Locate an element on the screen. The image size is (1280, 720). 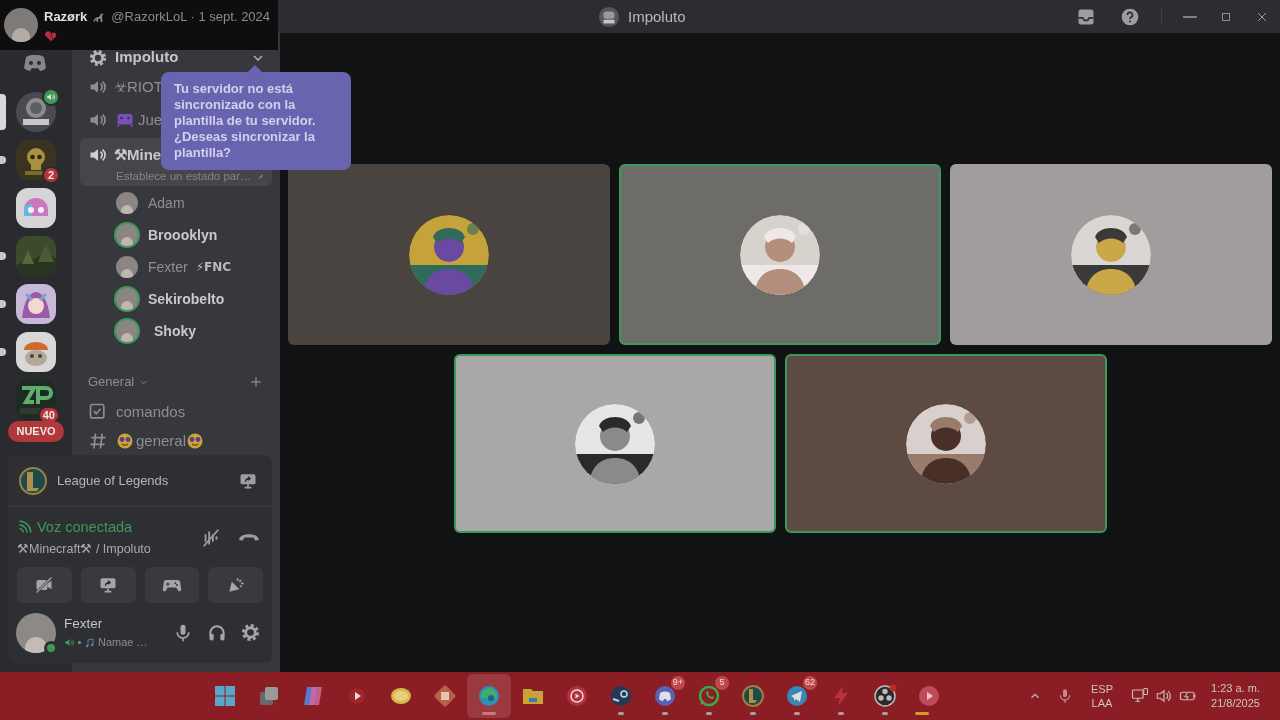
author-name: Razørk is located at coordinates (66, 17).